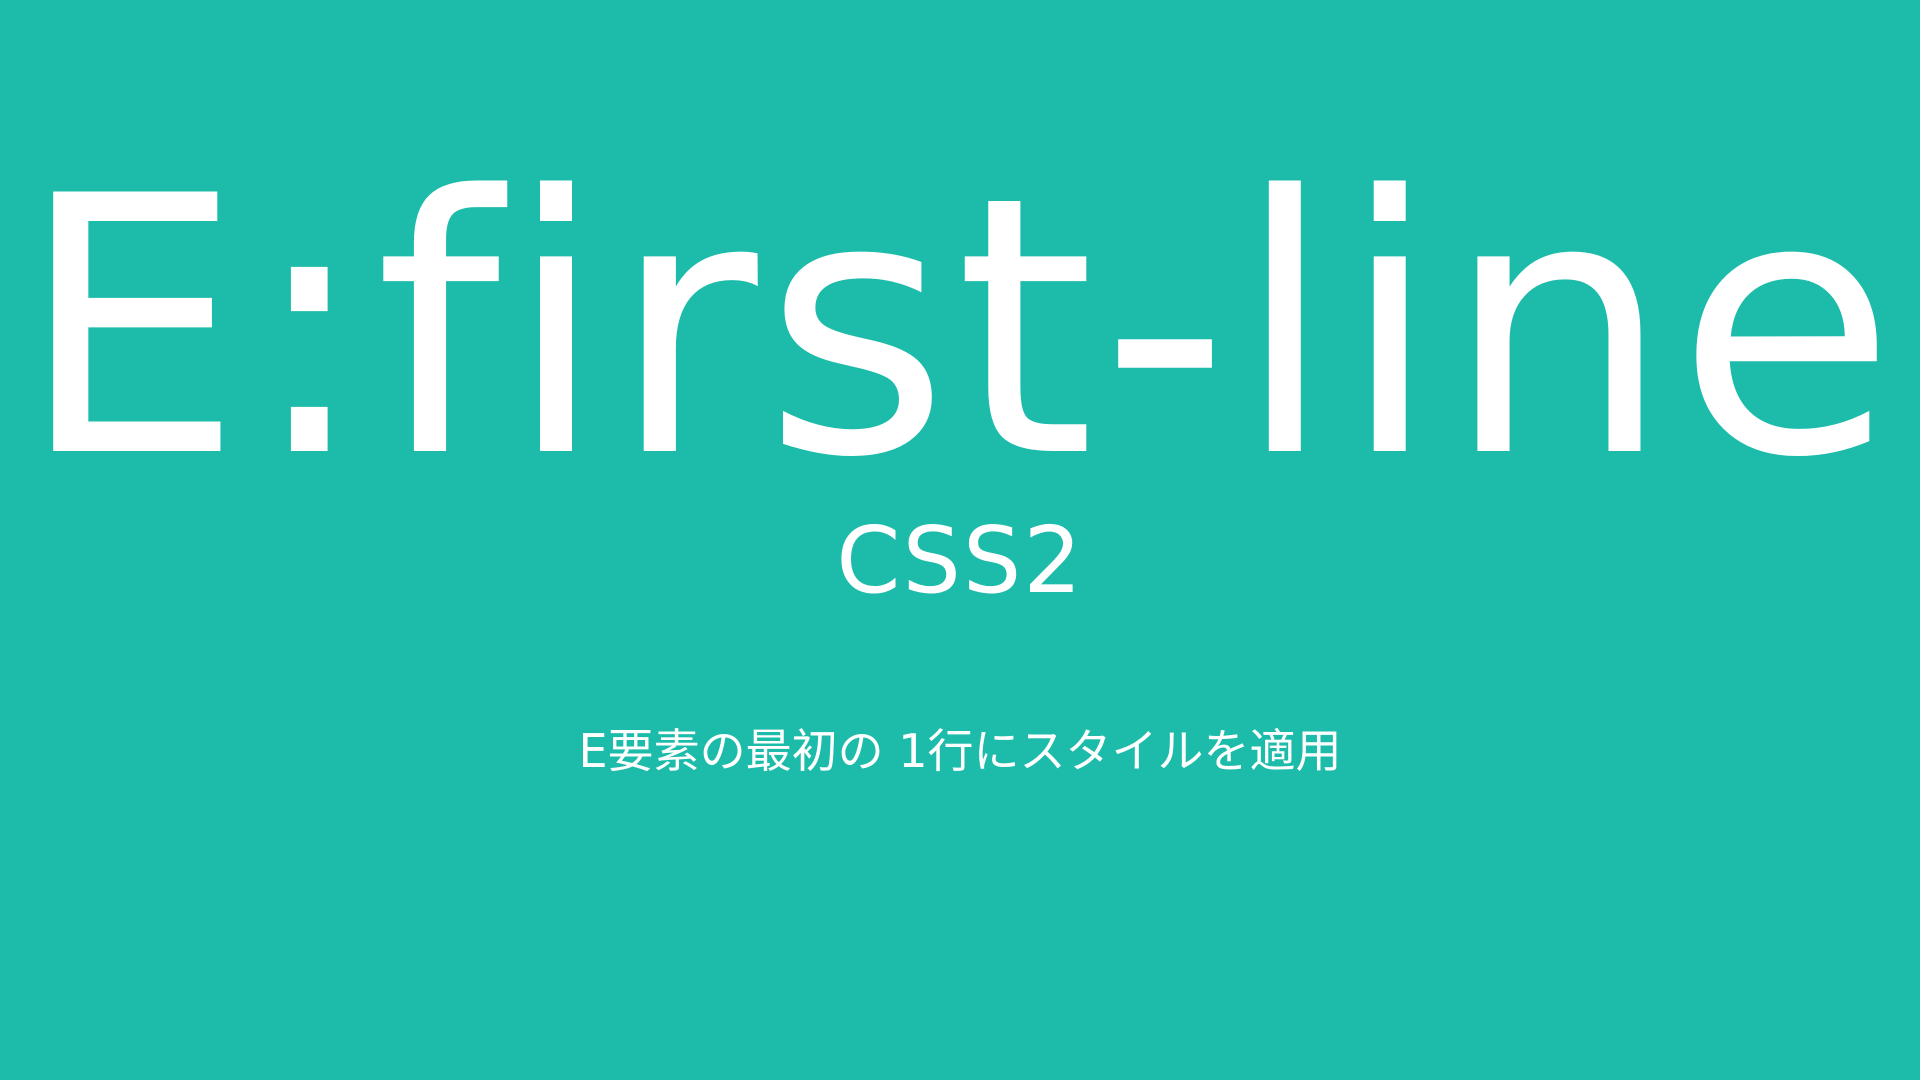 Image resolution: width=1920 pixels, height=1080 pixels. Describe the element at coordinates (960, 560) in the screenshot. I see `css-version-label: CSS2` at that location.